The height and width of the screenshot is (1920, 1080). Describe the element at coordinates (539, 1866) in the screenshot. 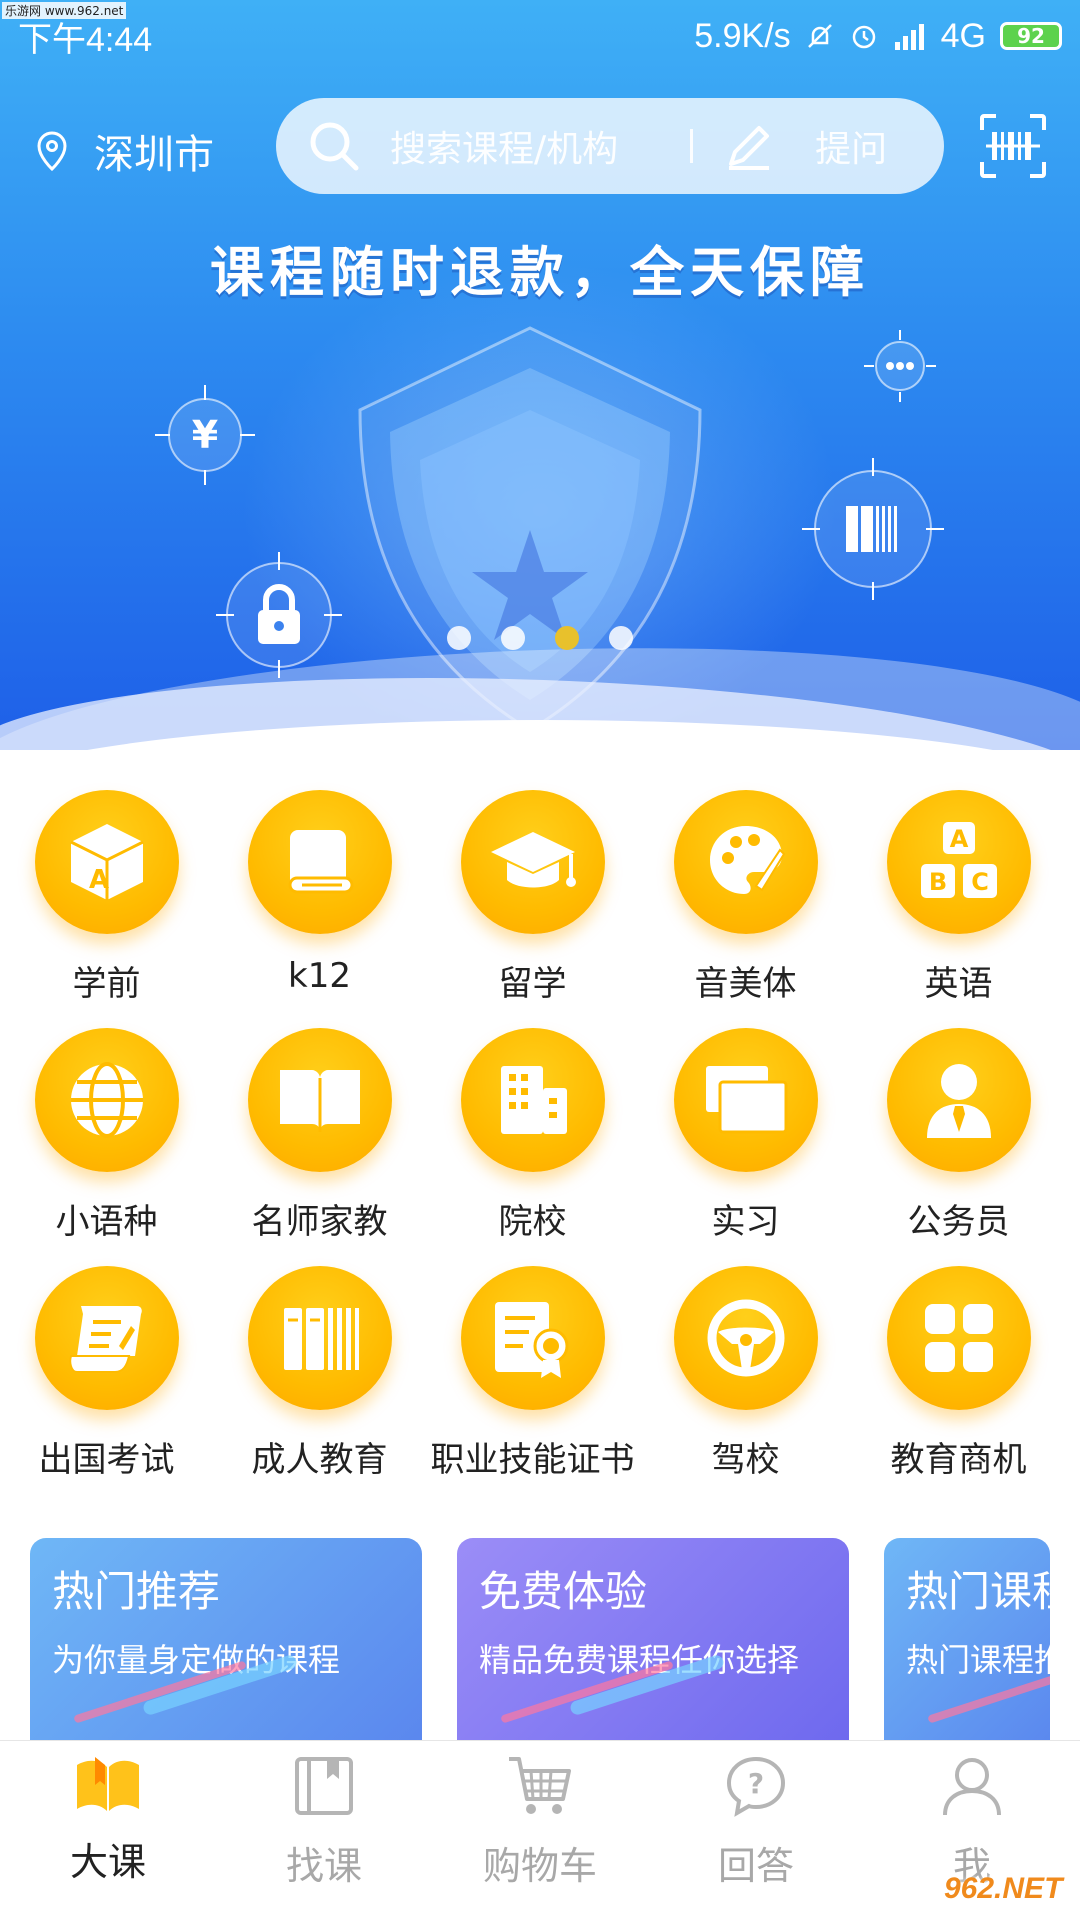

I see `nav-label: 购物车` at that location.